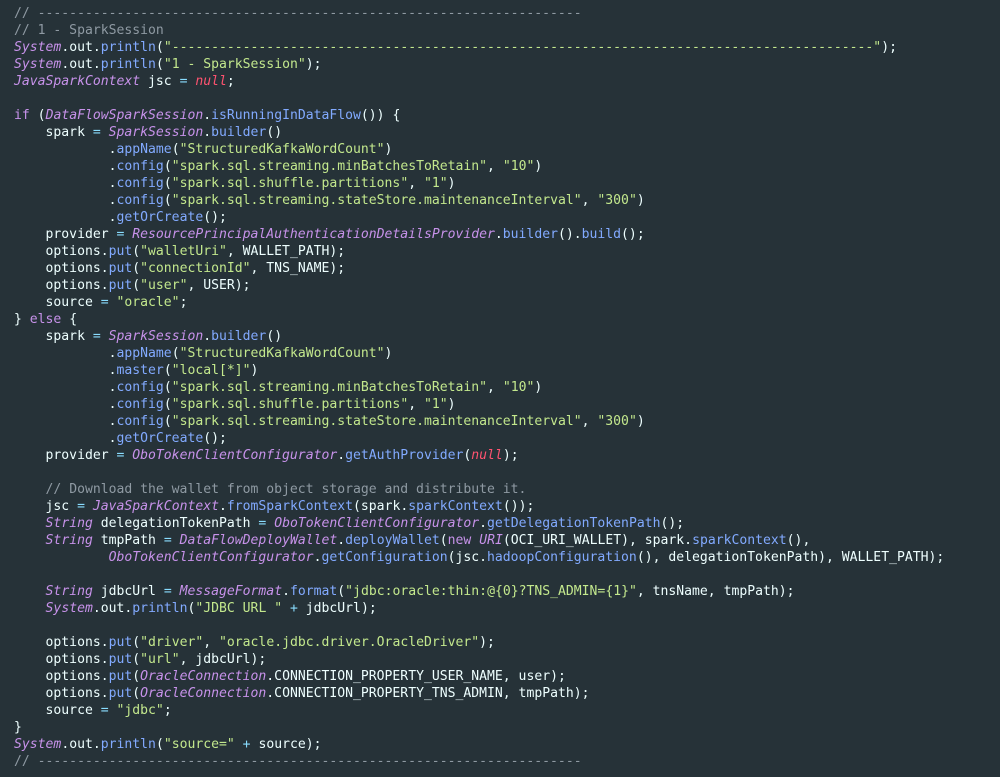 The image size is (1000, 777). Describe the element at coordinates (128, 540) in the screenshot. I see `code-token: tmpPath` at that location.